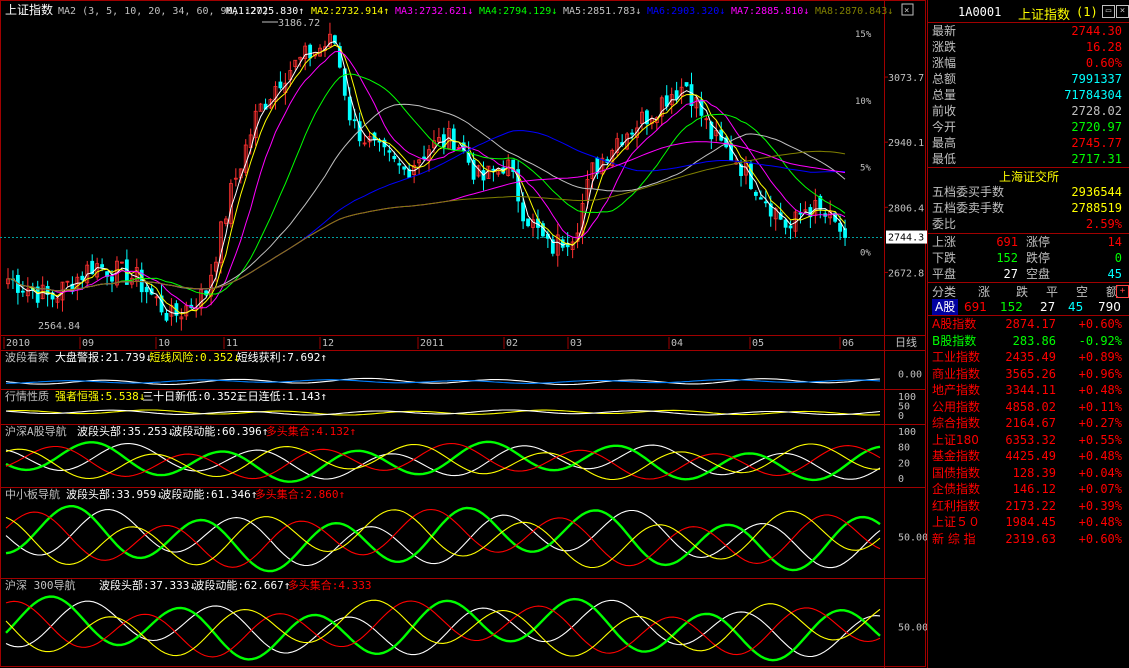  I want to click on quote-row: 最新 2744.30, so click(1028, 31).